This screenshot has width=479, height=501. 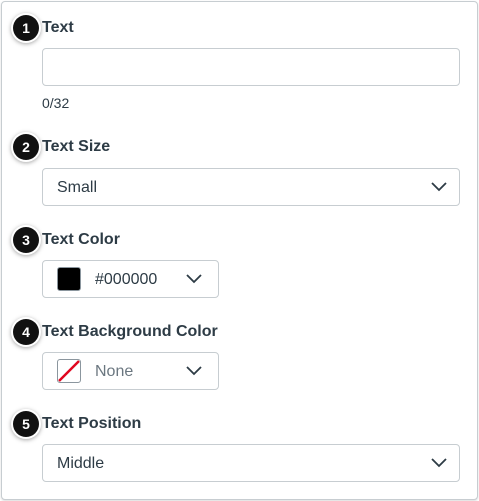 What do you see at coordinates (114, 371) in the screenshot?
I see `text-background-color-value: None` at bounding box center [114, 371].